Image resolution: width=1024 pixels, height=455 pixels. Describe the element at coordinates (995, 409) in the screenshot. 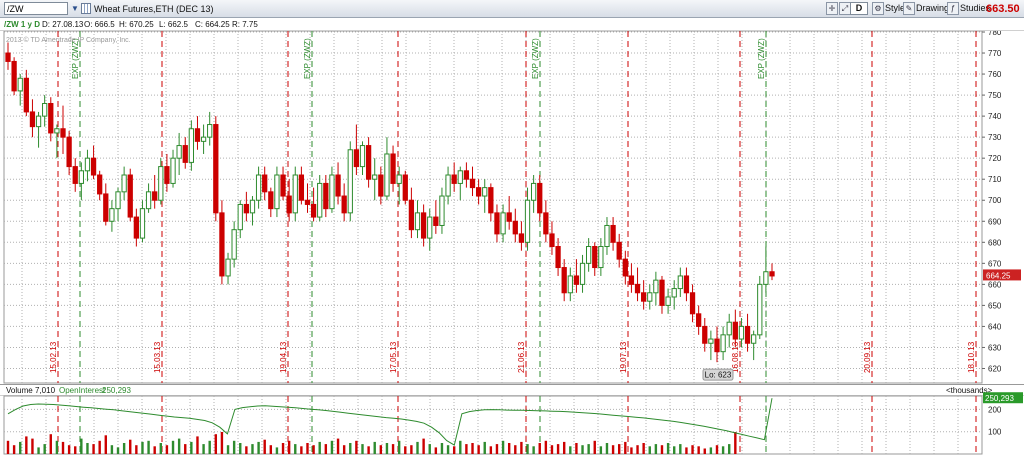

I see `volume-tick-label: 200` at that location.